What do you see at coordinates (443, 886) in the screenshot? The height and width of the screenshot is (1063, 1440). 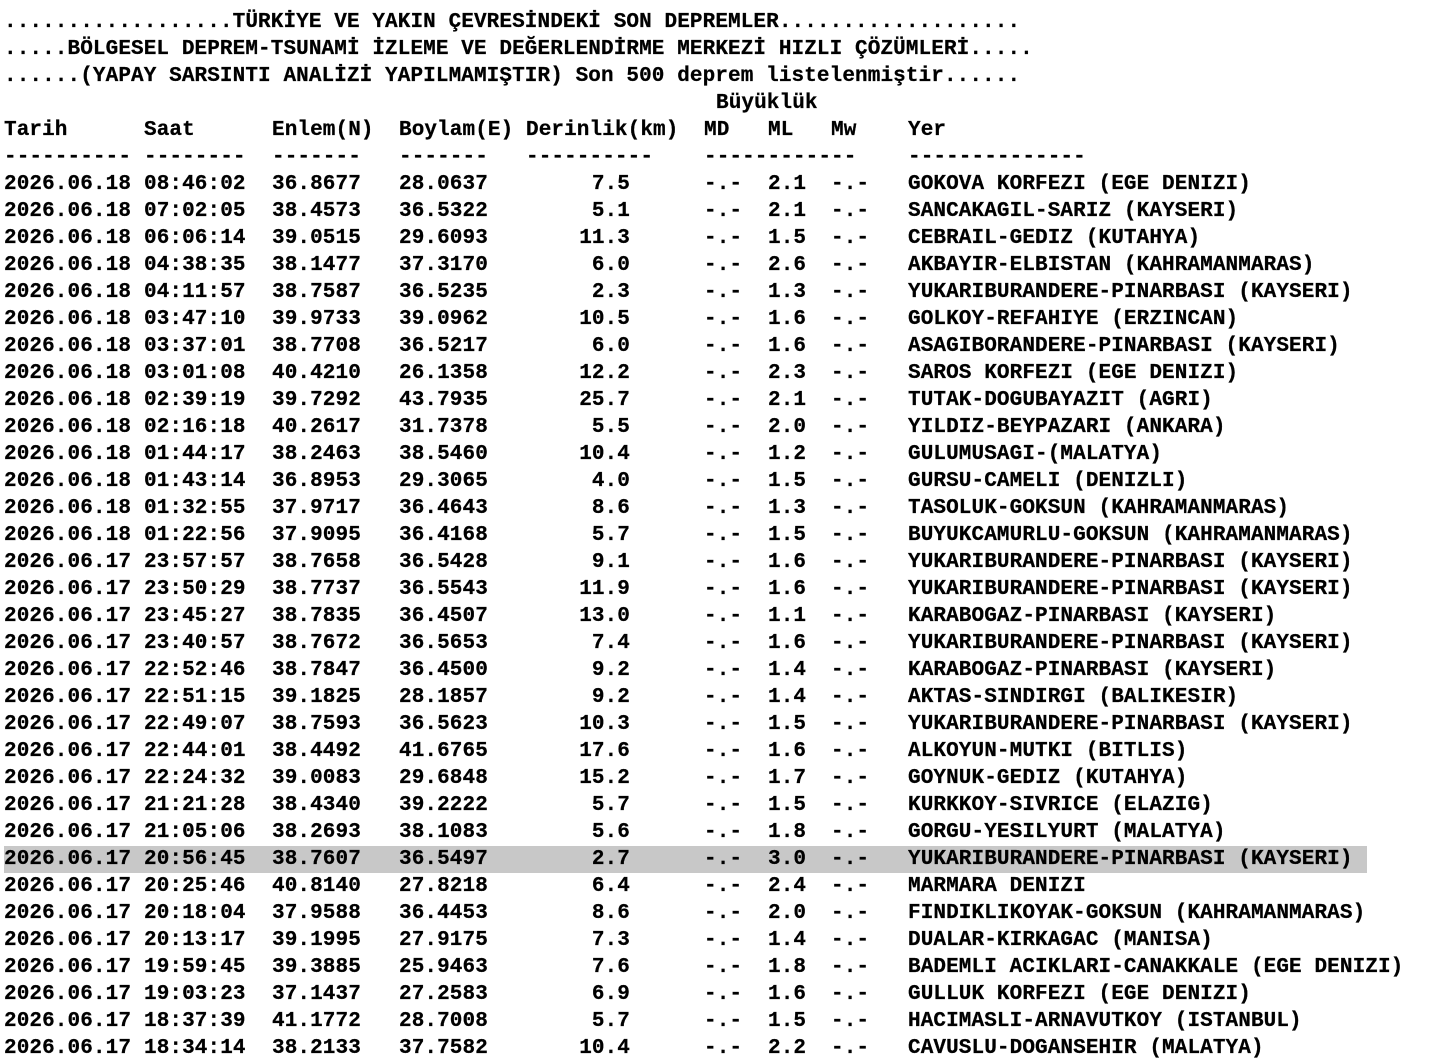 I see `cell-lon: 27.8218` at bounding box center [443, 886].